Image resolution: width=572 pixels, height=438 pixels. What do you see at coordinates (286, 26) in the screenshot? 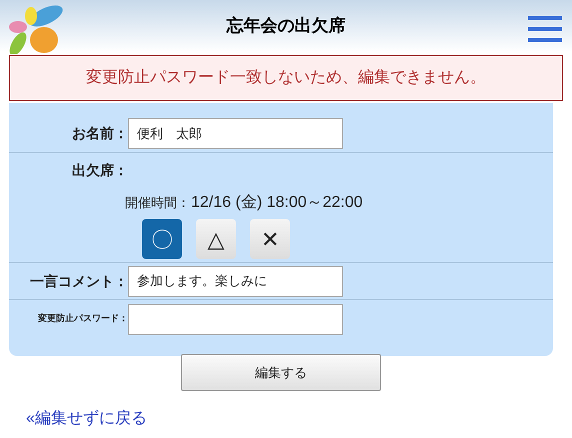
I see `page-title: 忘年会の出欠席` at bounding box center [286, 26].